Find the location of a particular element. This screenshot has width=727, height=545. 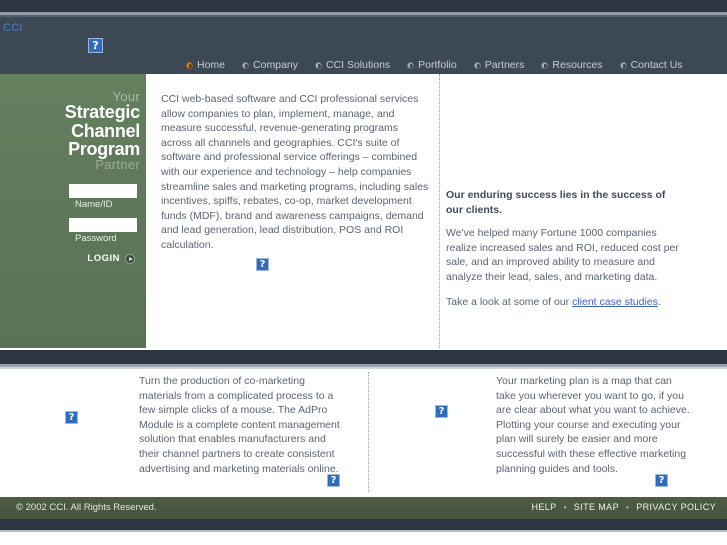

adpro-broken-image-icon is located at coordinates (71, 420).